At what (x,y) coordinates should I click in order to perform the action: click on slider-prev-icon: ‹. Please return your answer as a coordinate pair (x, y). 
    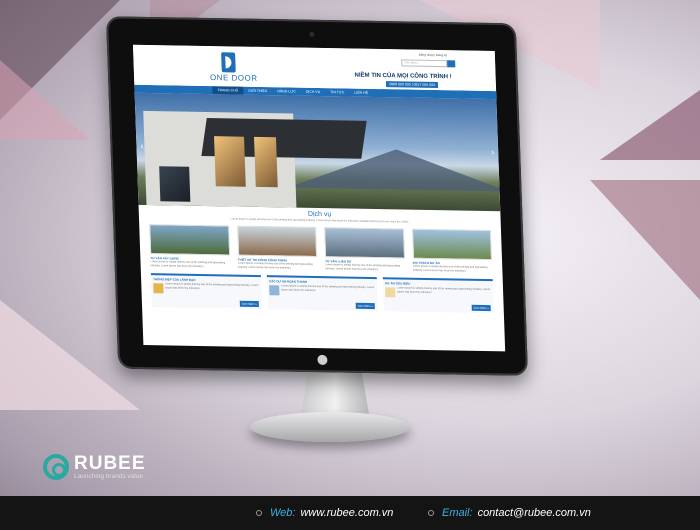
    Looking at the image, I should click on (141, 146).